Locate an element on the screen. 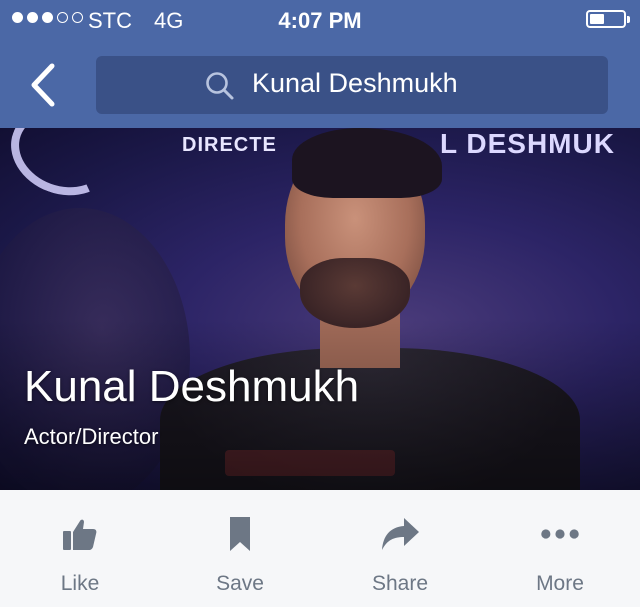  status-time: 4:07 PM is located at coordinates (320, 20).